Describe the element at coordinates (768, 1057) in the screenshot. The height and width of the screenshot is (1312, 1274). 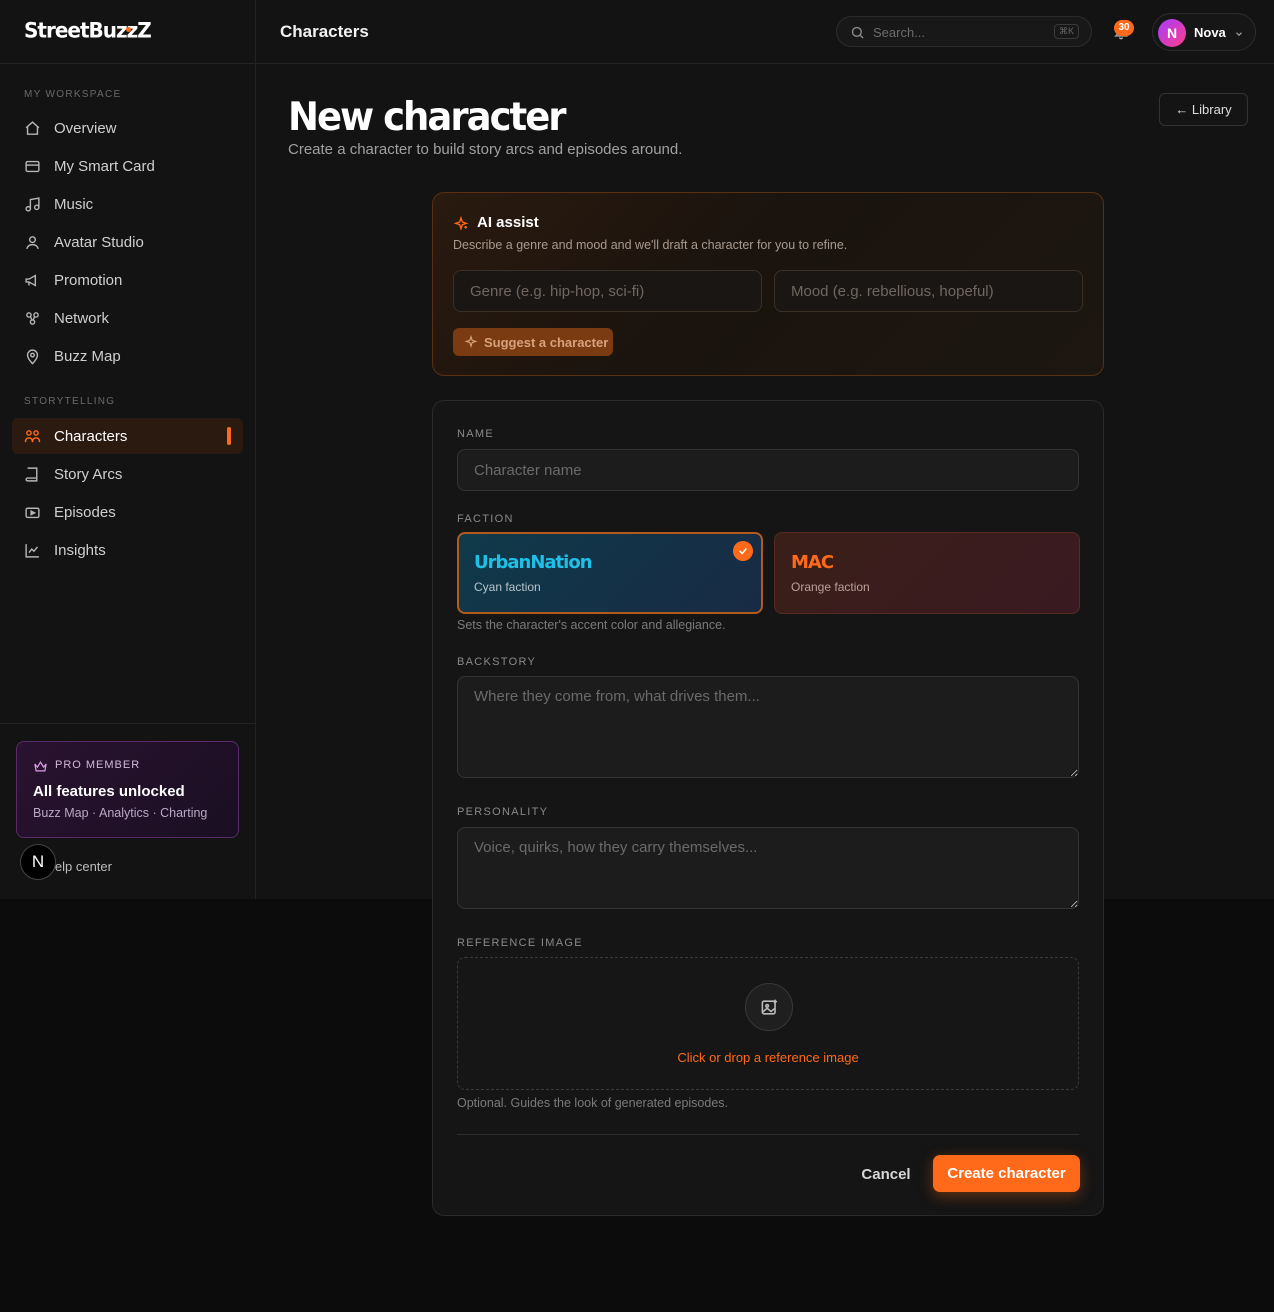
I see `reference-image-cta: Click or drop a reference image` at that location.